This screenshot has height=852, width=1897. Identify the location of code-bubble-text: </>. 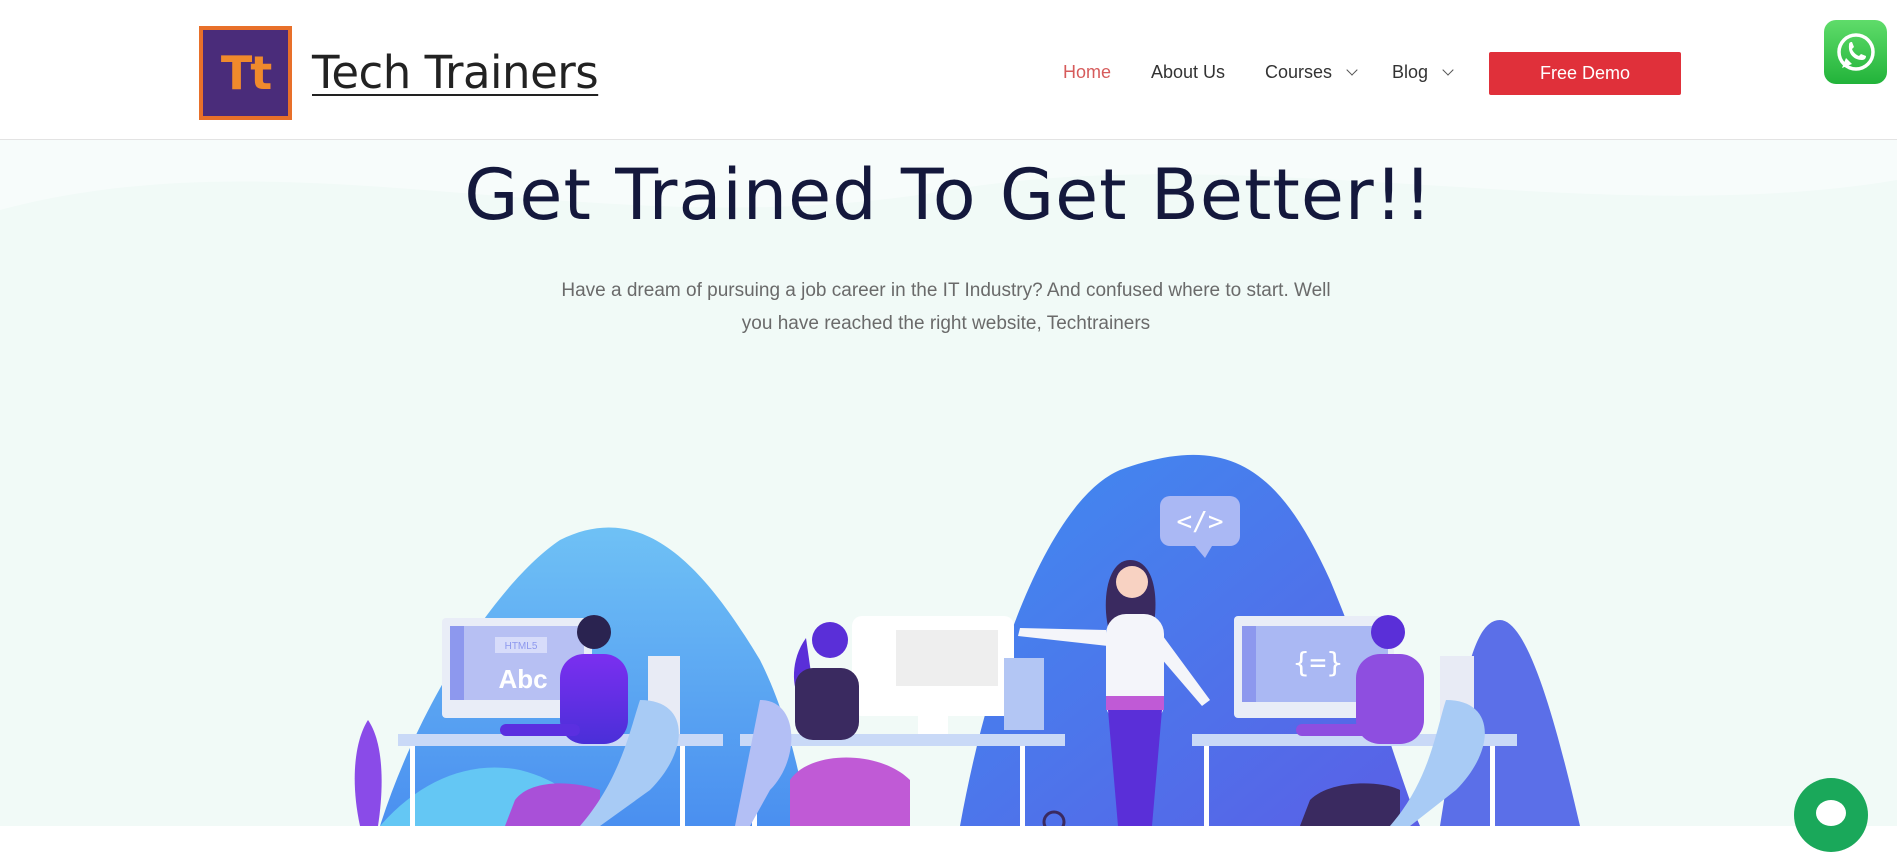
(1200, 522).